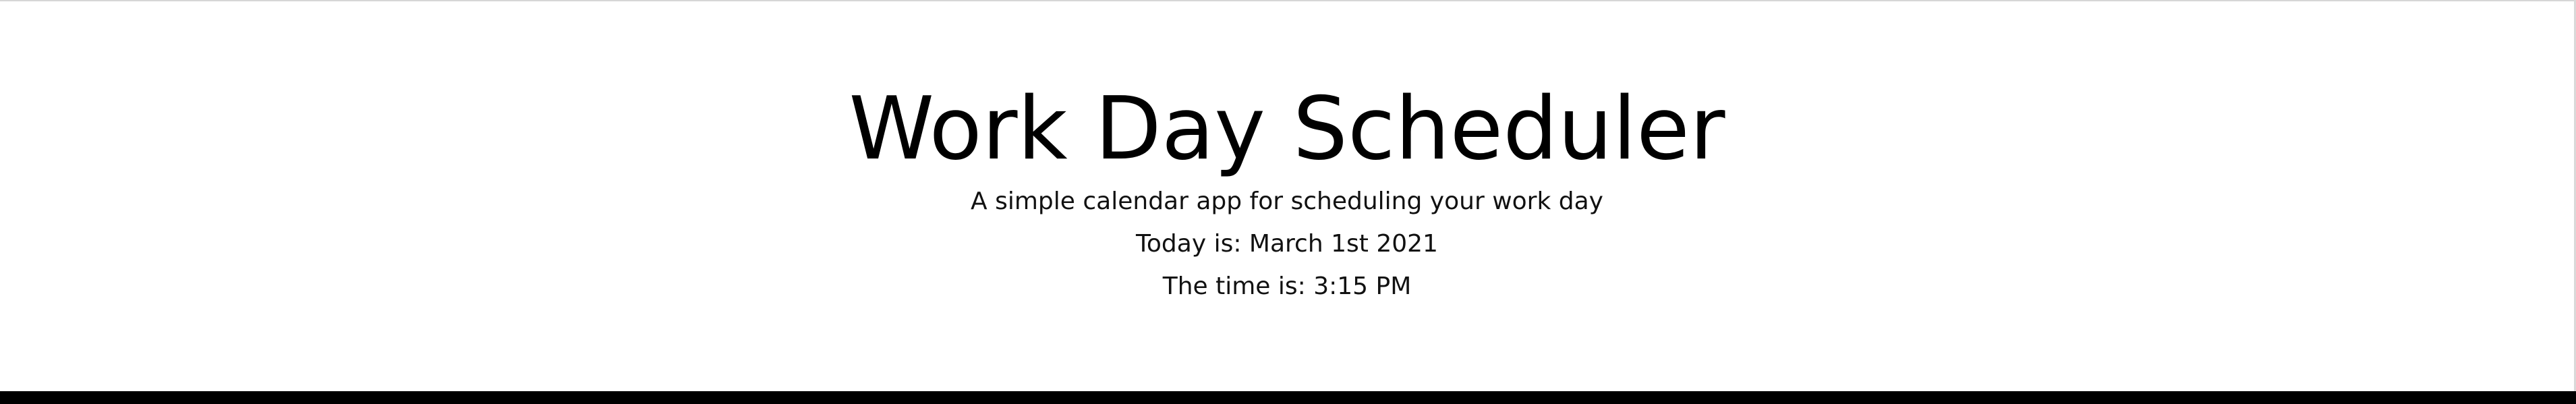 This screenshot has height=404, width=2576. What do you see at coordinates (1288, 397) in the screenshot?
I see `header-bottom-border` at bounding box center [1288, 397].